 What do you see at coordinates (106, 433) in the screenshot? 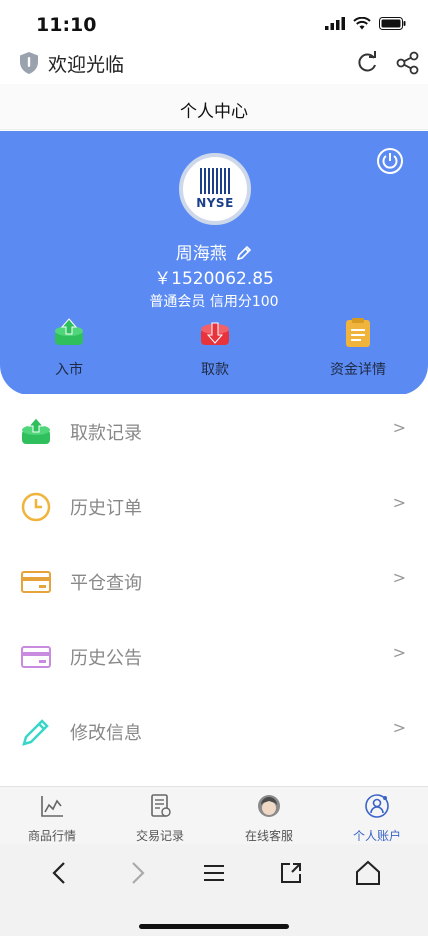
I see `menu-label: 取款记录` at bounding box center [106, 433].